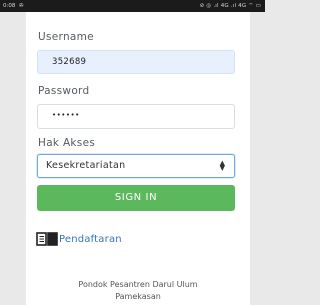  I want to click on status-bar: 0:08 ✇ ⊘ ◎ .ıl 4G .ıl 4G ⌔ ▭, so click(132, 6).